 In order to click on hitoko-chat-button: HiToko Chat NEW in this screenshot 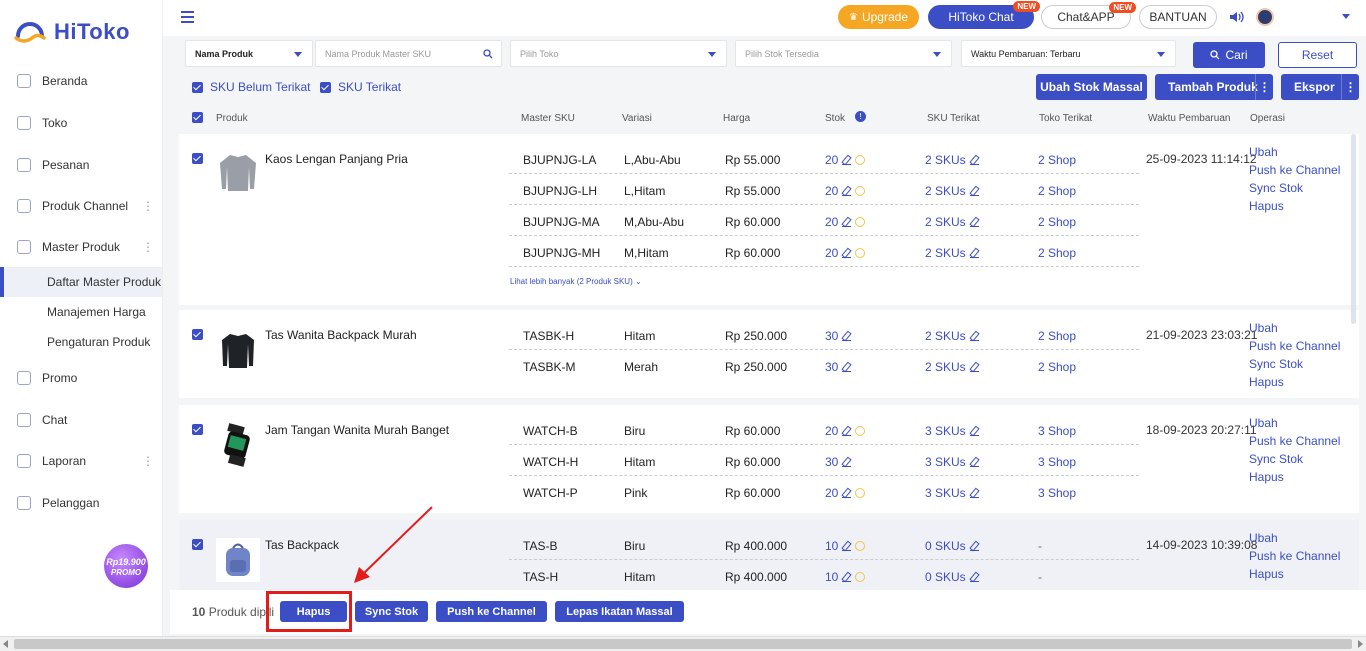, I will do `click(984, 15)`.